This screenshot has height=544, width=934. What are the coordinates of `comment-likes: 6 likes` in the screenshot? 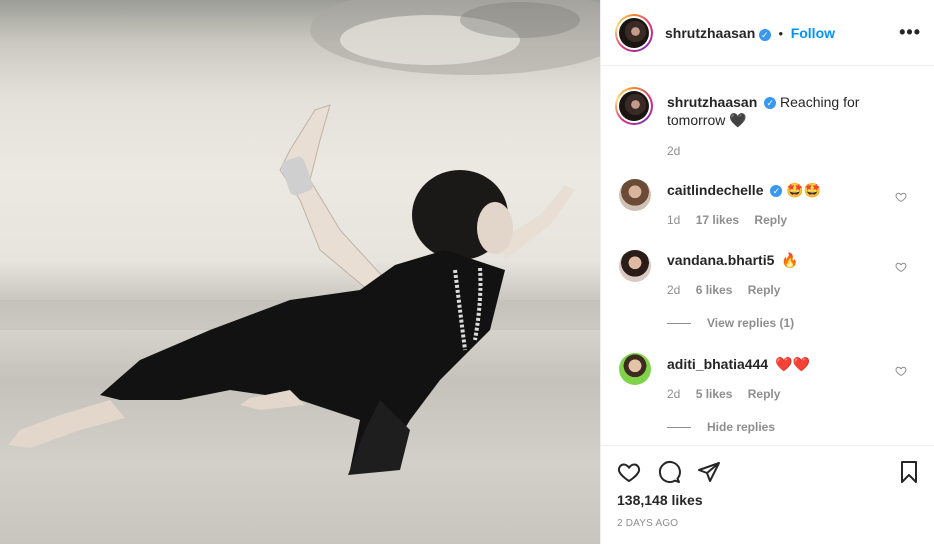 It's located at (714, 290).